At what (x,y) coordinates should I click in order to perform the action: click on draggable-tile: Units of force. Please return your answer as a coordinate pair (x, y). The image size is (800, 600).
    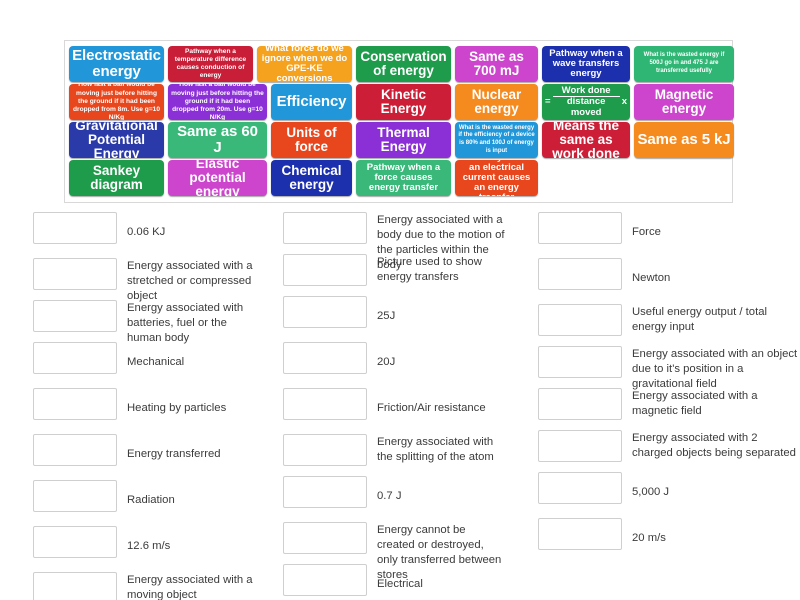
    Looking at the image, I should click on (311, 140).